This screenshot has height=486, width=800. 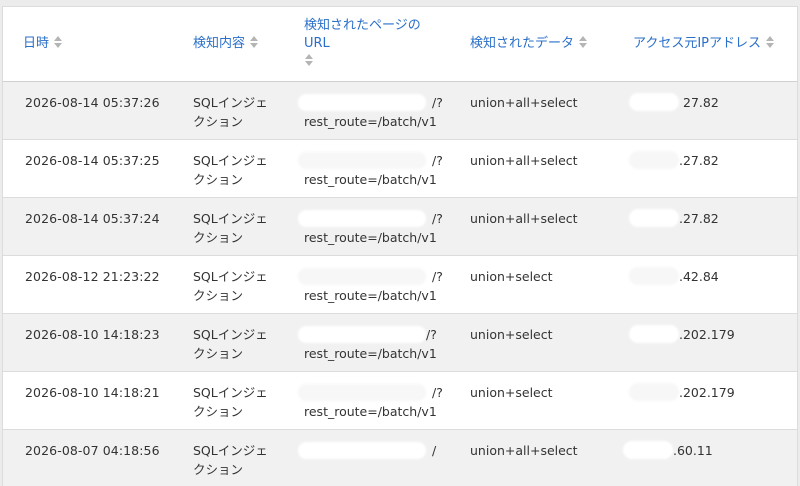 I want to click on cell-url: /, so click(x=365, y=457).